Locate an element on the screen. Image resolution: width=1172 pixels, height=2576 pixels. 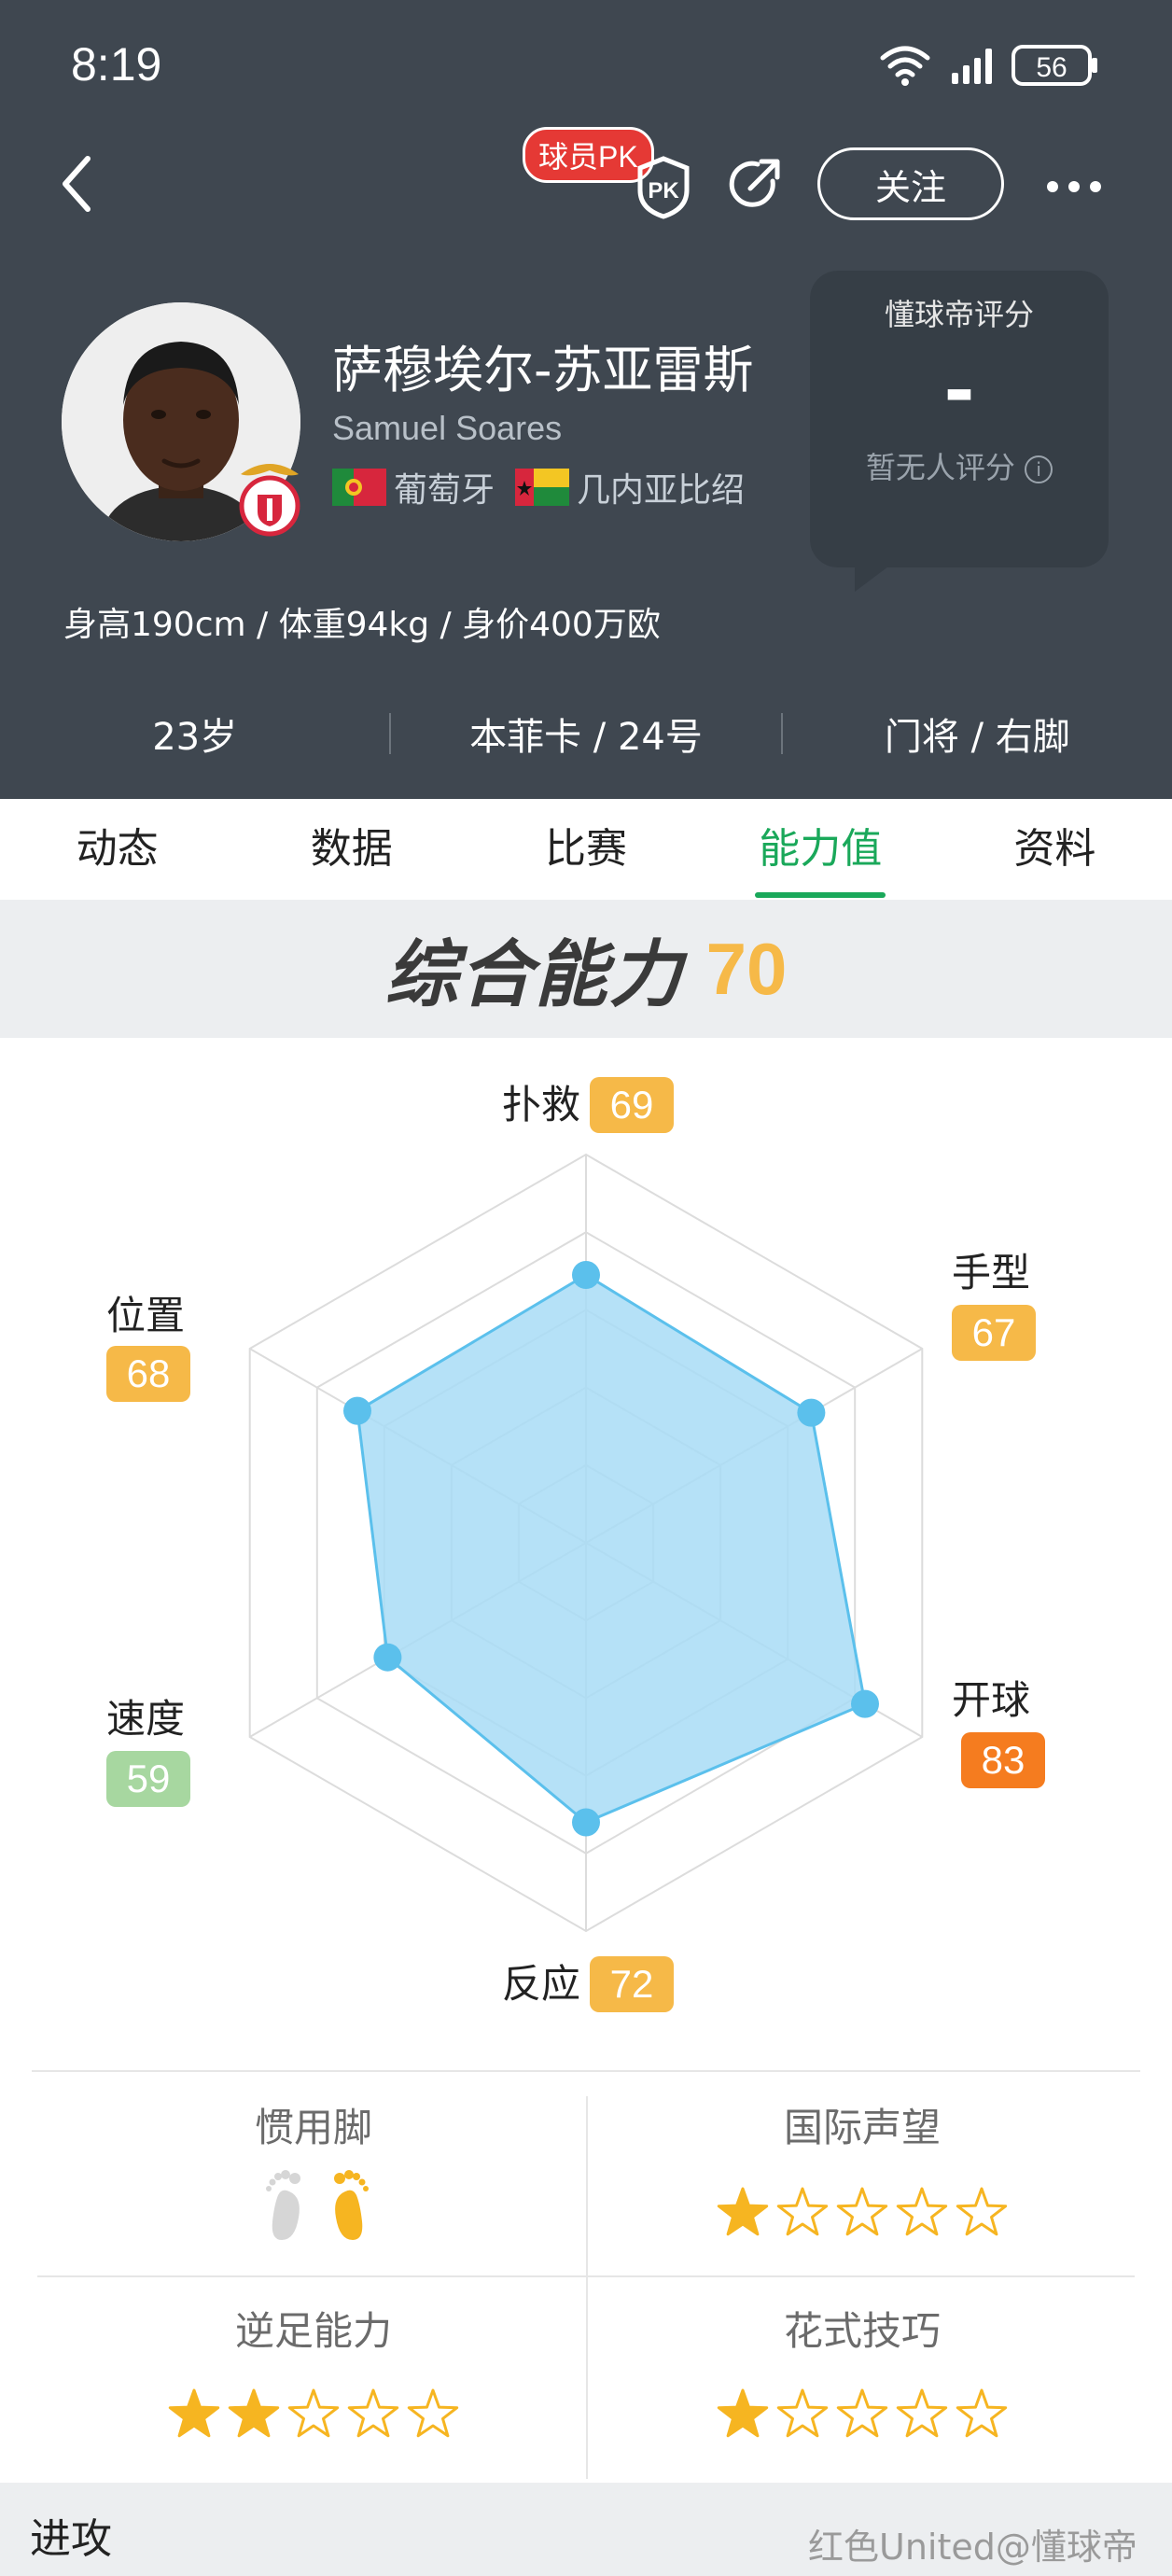
overall-value: 70 is located at coordinates (746, 968).